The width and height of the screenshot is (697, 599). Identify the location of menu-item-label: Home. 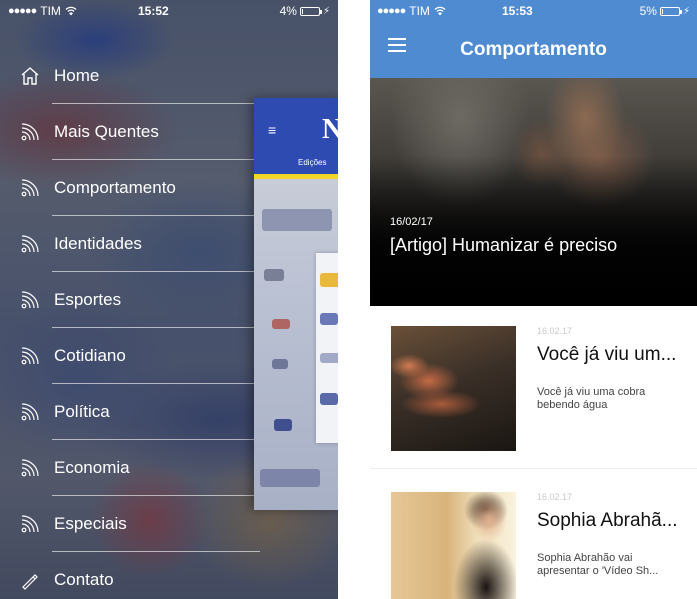
(77, 75).